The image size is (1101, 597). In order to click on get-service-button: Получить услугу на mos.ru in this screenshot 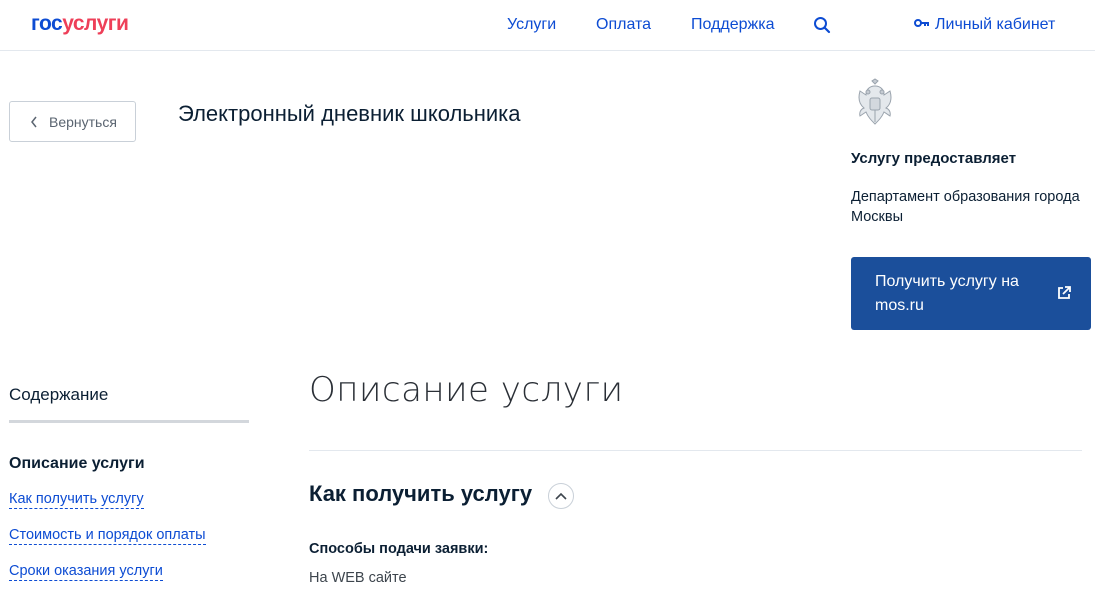, I will do `click(971, 293)`.